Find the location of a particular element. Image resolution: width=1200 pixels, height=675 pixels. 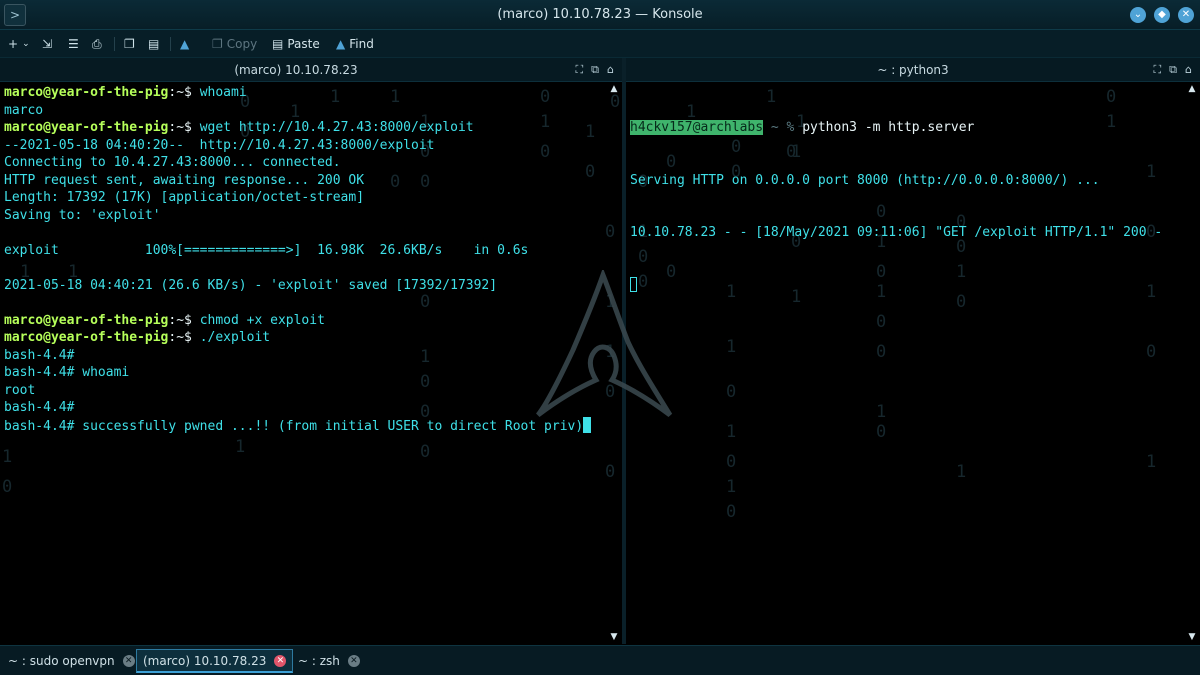

right-pane-title: ~ : python3 is located at coordinates (913, 70).